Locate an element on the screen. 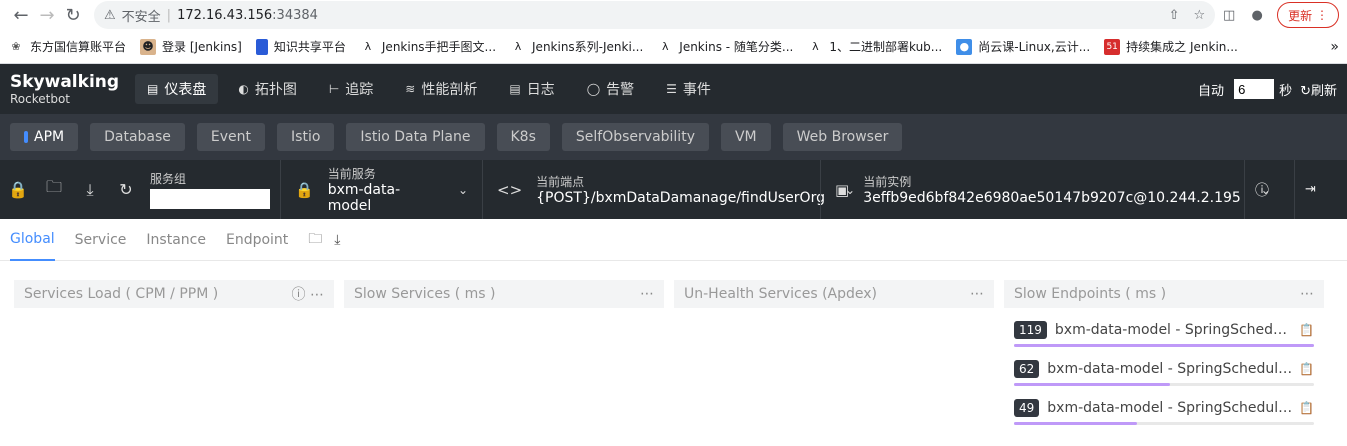 The width and height of the screenshot is (1347, 446). tab-service: Service is located at coordinates (101, 240).